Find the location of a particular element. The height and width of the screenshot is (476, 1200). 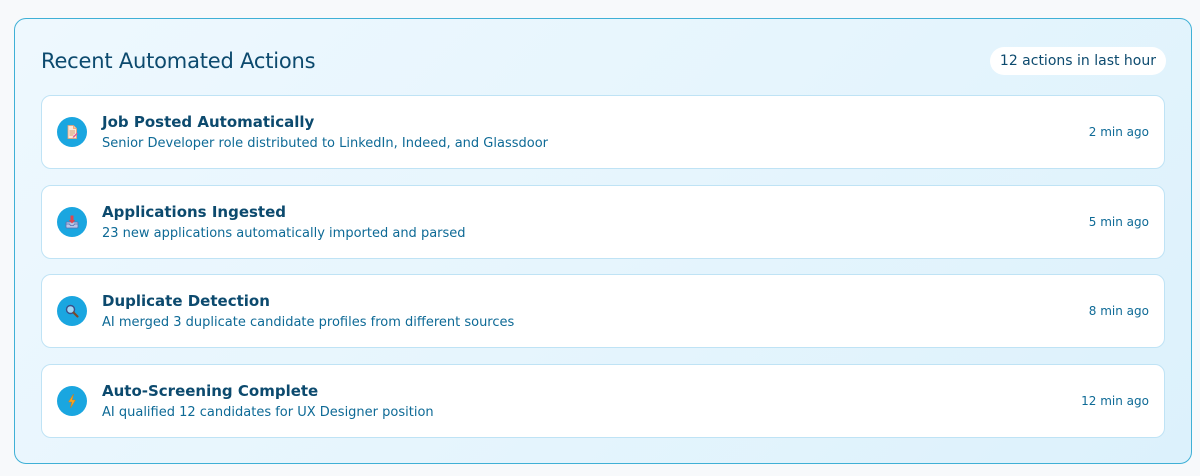

action-title: Applications Ingested is located at coordinates (194, 211).